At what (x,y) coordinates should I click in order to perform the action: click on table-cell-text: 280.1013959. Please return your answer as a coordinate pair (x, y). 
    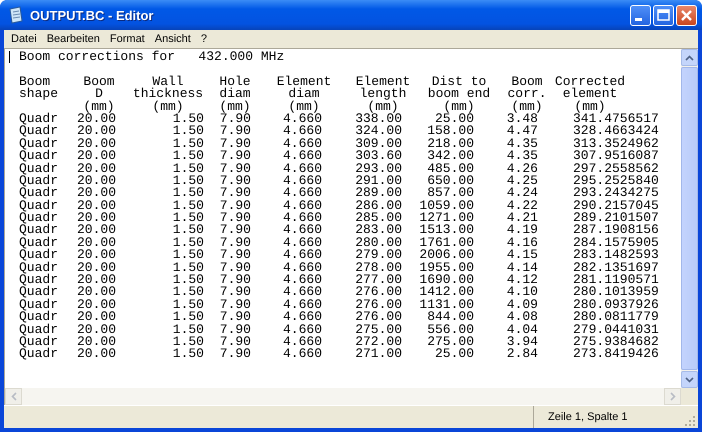
    Looking at the image, I should click on (616, 292).